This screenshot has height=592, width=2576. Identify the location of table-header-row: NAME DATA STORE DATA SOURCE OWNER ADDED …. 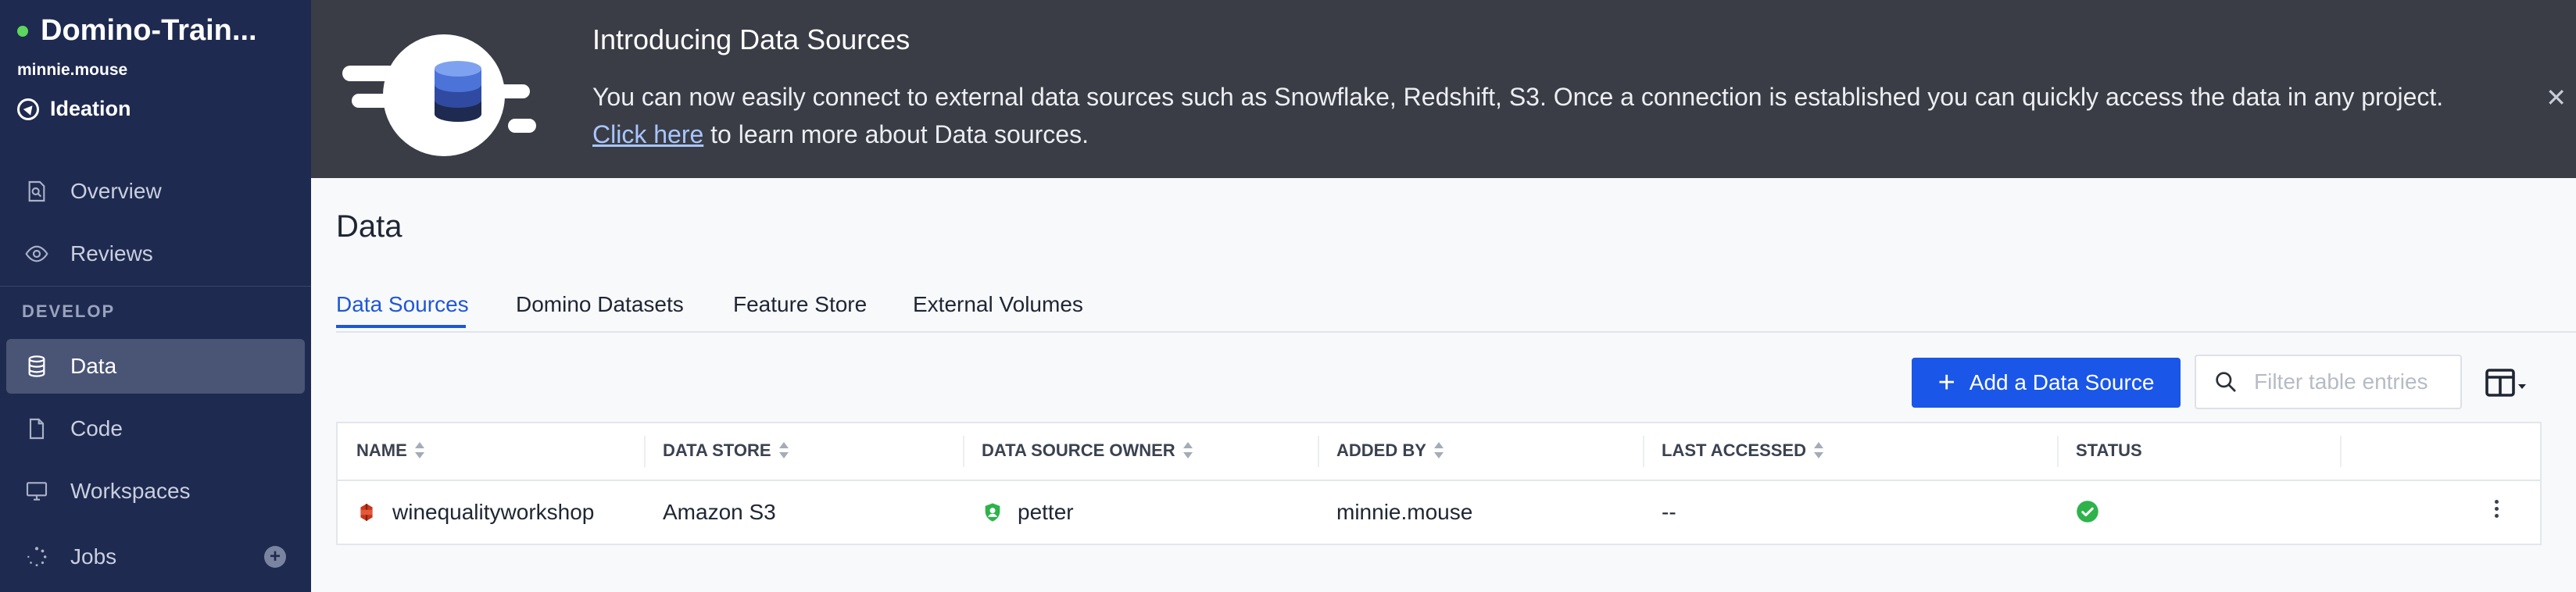
(1439, 452).